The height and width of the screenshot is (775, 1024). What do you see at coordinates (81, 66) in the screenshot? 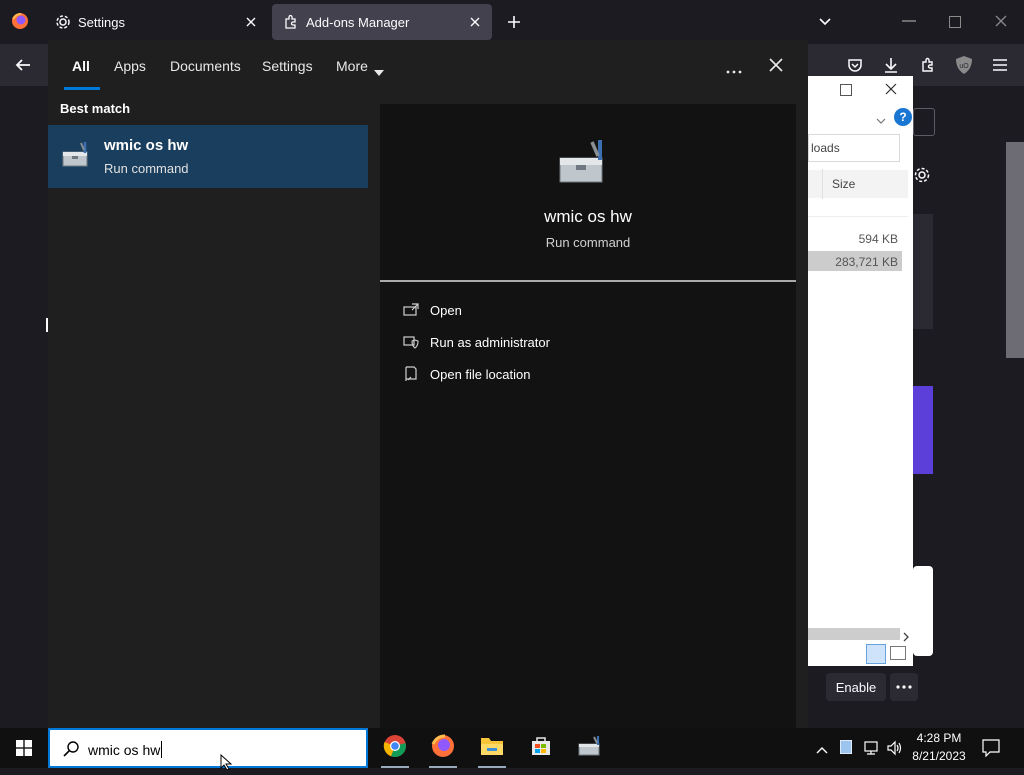
I see `filter-all: All` at bounding box center [81, 66].